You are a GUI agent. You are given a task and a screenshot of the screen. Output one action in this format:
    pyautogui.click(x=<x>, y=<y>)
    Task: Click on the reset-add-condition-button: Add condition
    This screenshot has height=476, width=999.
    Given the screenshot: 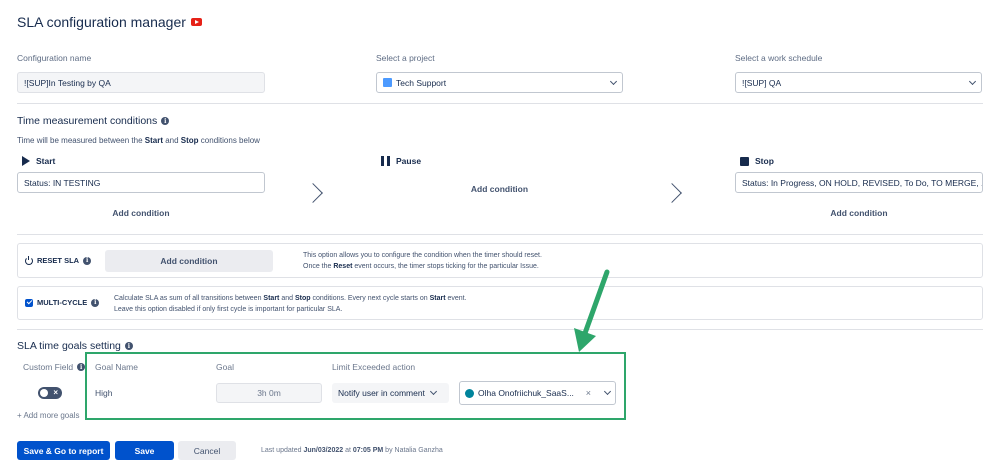 What is the action you would take?
    pyautogui.click(x=189, y=261)
    